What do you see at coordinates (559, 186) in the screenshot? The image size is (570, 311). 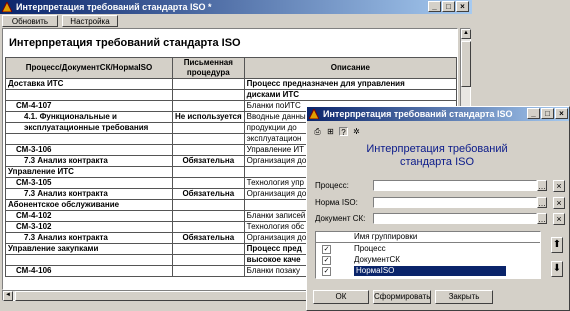 I see `process-clear-button: ×` at bounding box center [559, 186].